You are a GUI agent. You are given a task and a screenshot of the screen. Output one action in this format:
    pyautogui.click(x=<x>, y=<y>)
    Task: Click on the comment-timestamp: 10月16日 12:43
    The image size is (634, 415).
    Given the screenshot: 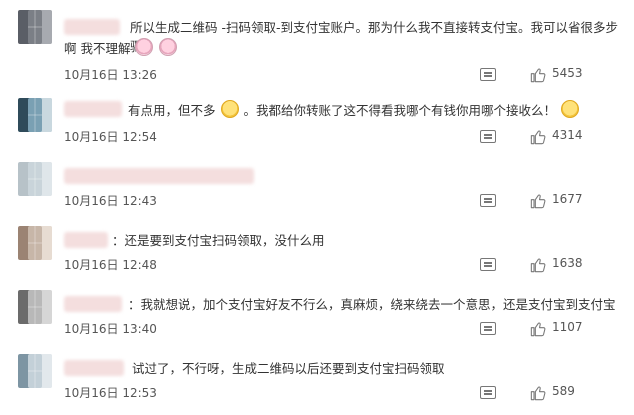 What is the action you would take?
    pyautogui.click(x=110, y=201)
    